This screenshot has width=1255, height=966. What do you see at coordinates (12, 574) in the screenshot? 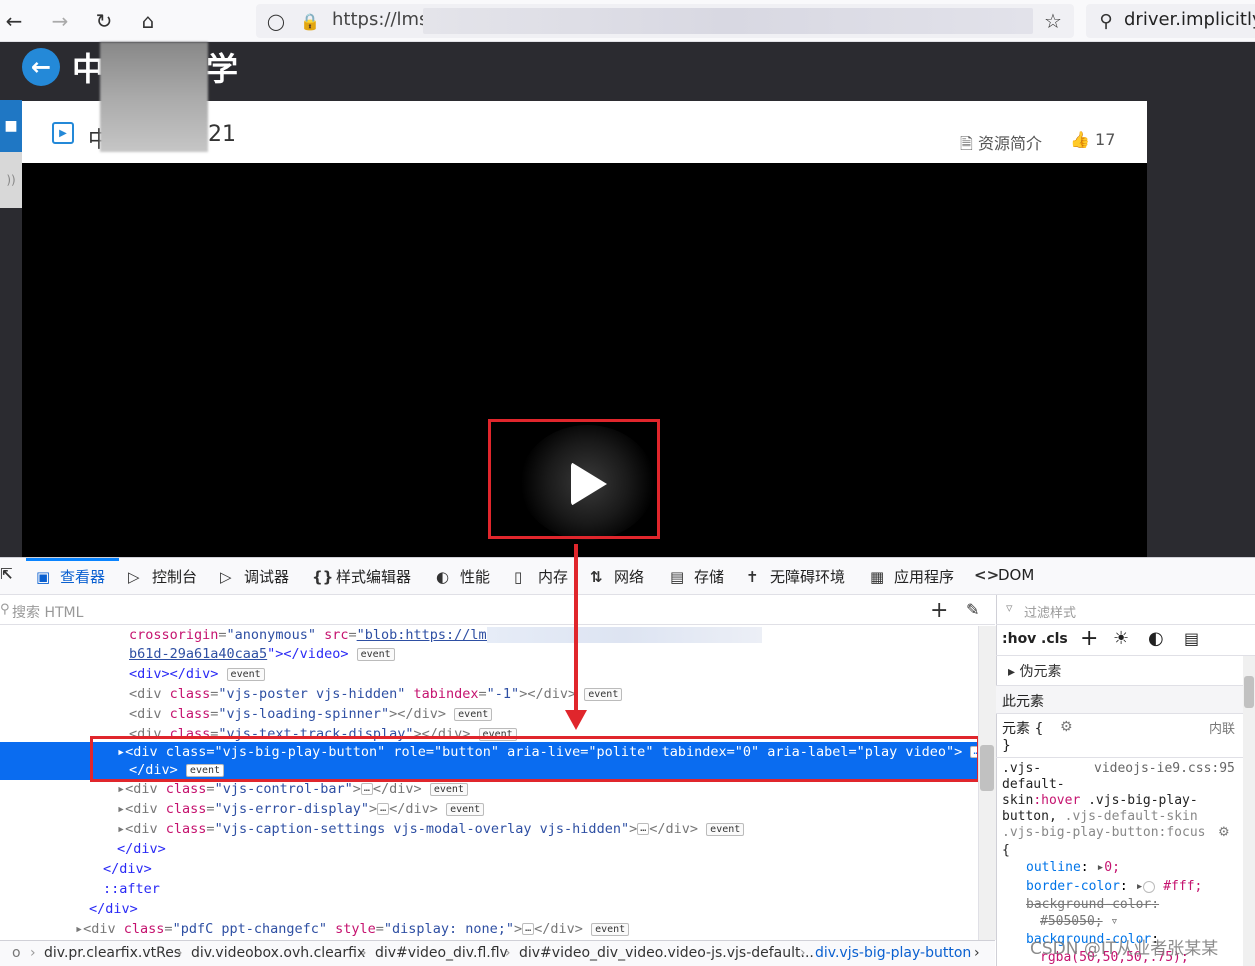
I see `element-picker-icon: ⇱` at bounding box center [12, 574].